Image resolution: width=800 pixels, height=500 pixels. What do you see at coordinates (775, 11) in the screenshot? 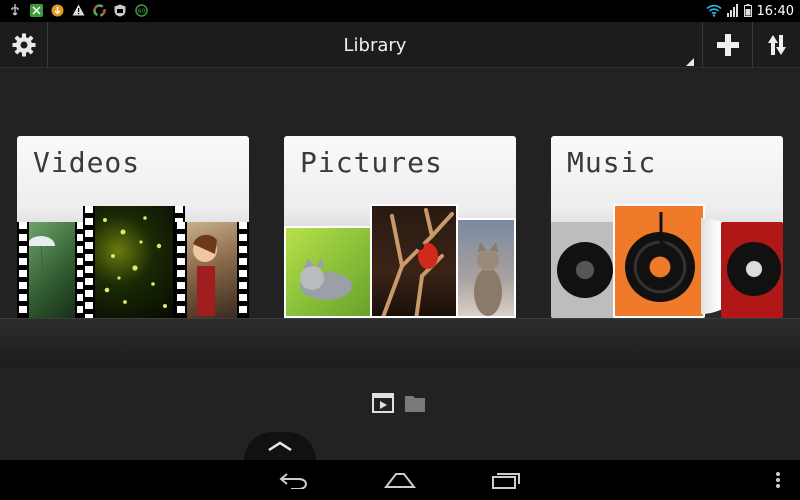
I see `clock: 16:40` at bounding box center [775, 11].